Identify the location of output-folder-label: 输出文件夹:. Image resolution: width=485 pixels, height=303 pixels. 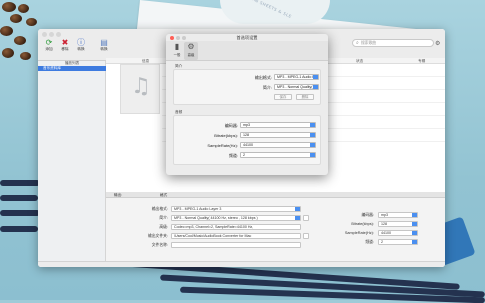
(157, 236).